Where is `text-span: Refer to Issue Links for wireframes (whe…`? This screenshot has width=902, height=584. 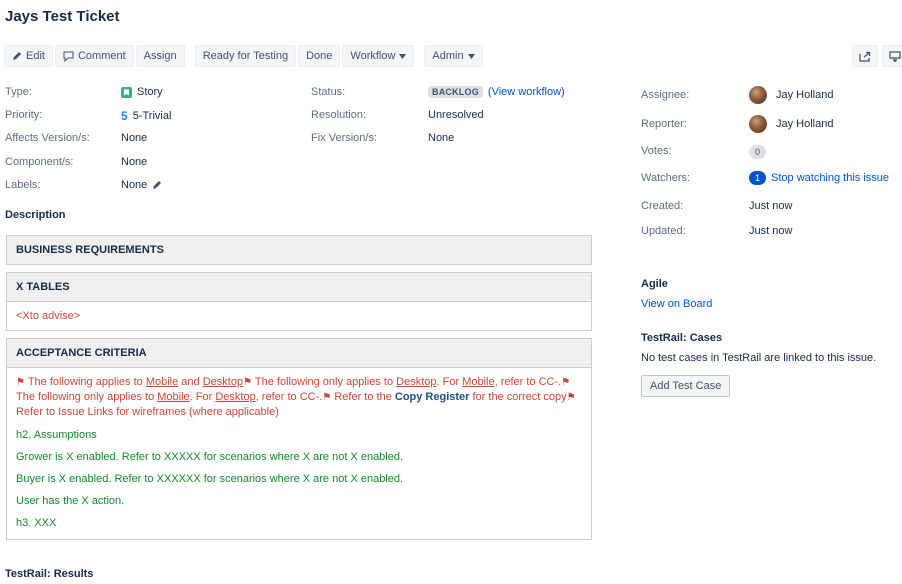
text-span: Refer to Issue Links for wireframes (whe… is located at coordinates (147, 412).